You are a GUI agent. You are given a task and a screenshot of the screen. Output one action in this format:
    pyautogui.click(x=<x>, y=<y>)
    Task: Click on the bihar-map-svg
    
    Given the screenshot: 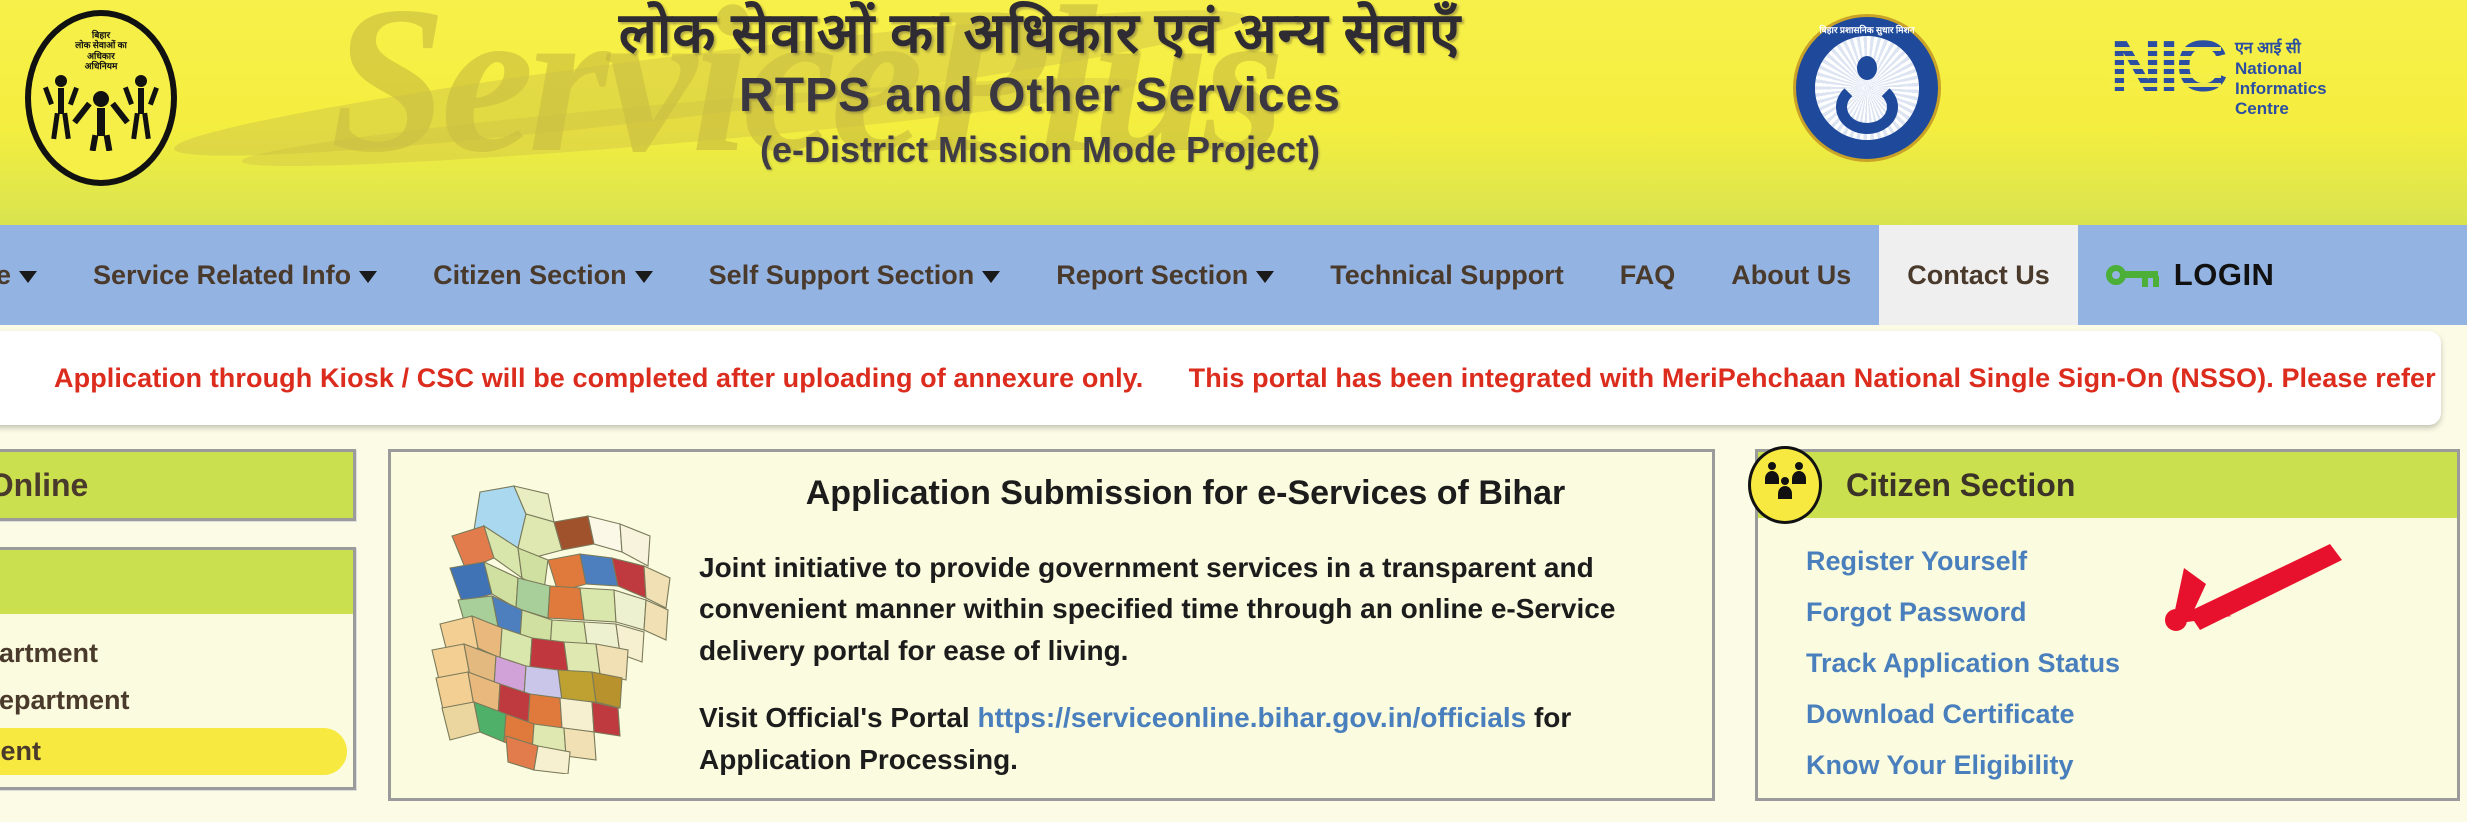 What is the action you would take?
    pyautogui.click(x=551, y=630)
    